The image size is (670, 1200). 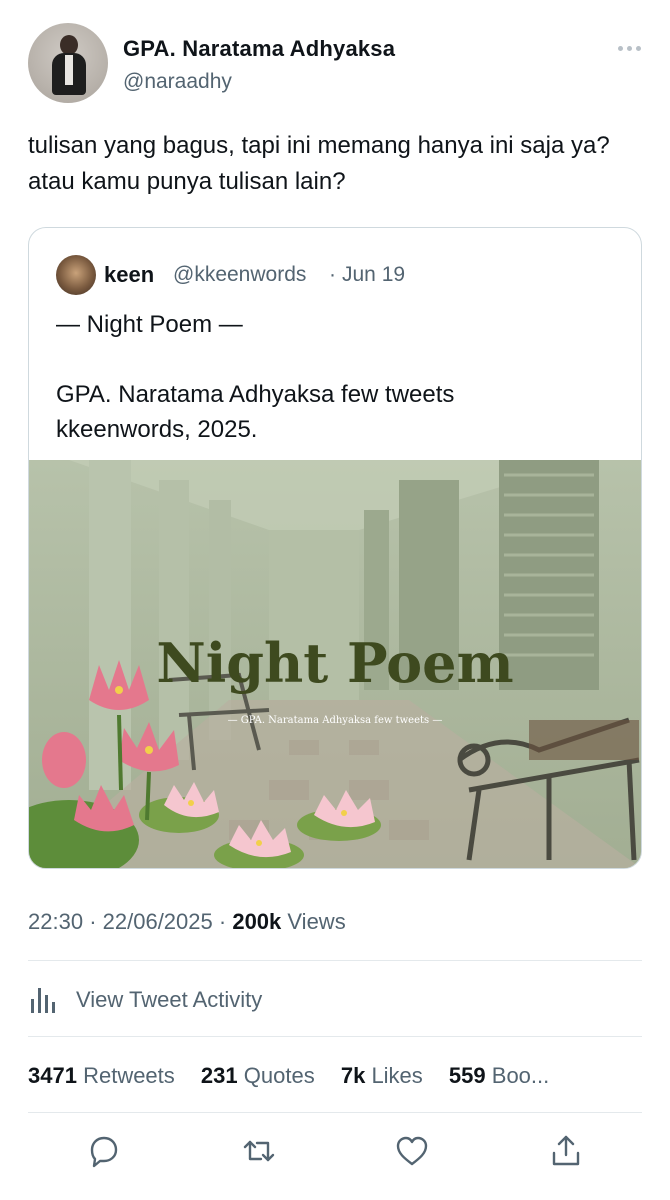 I want to click on retweets-count: 3471, so click(x=52, y=1075).